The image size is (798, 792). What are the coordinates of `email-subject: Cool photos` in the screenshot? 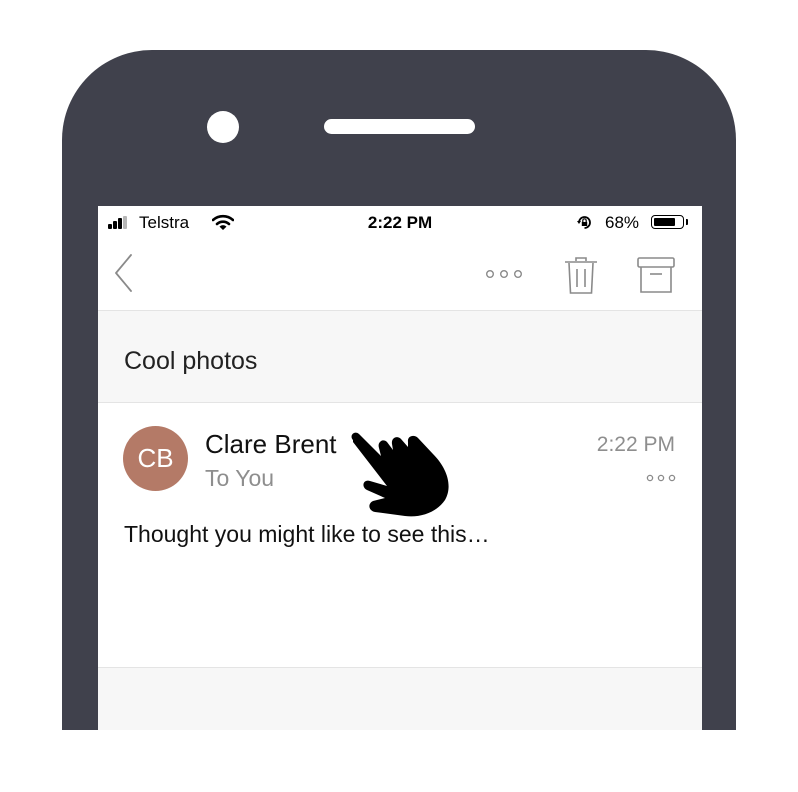 It's located at (191, 361).